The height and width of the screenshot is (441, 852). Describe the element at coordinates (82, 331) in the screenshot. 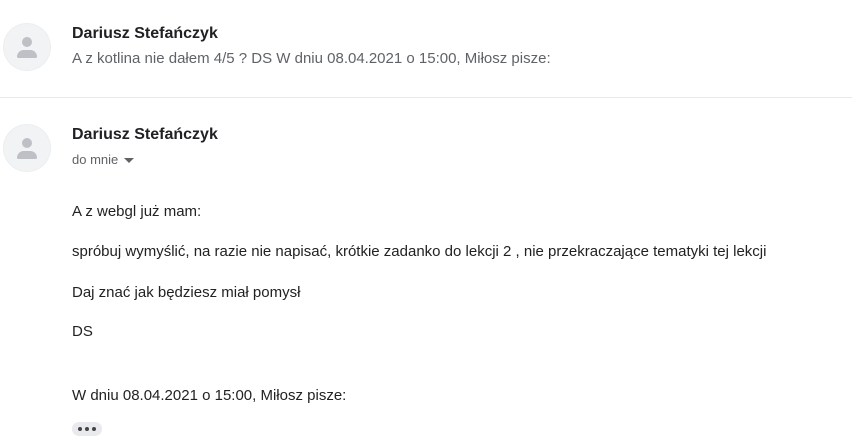

I see `message-body-line: DS` at that location.